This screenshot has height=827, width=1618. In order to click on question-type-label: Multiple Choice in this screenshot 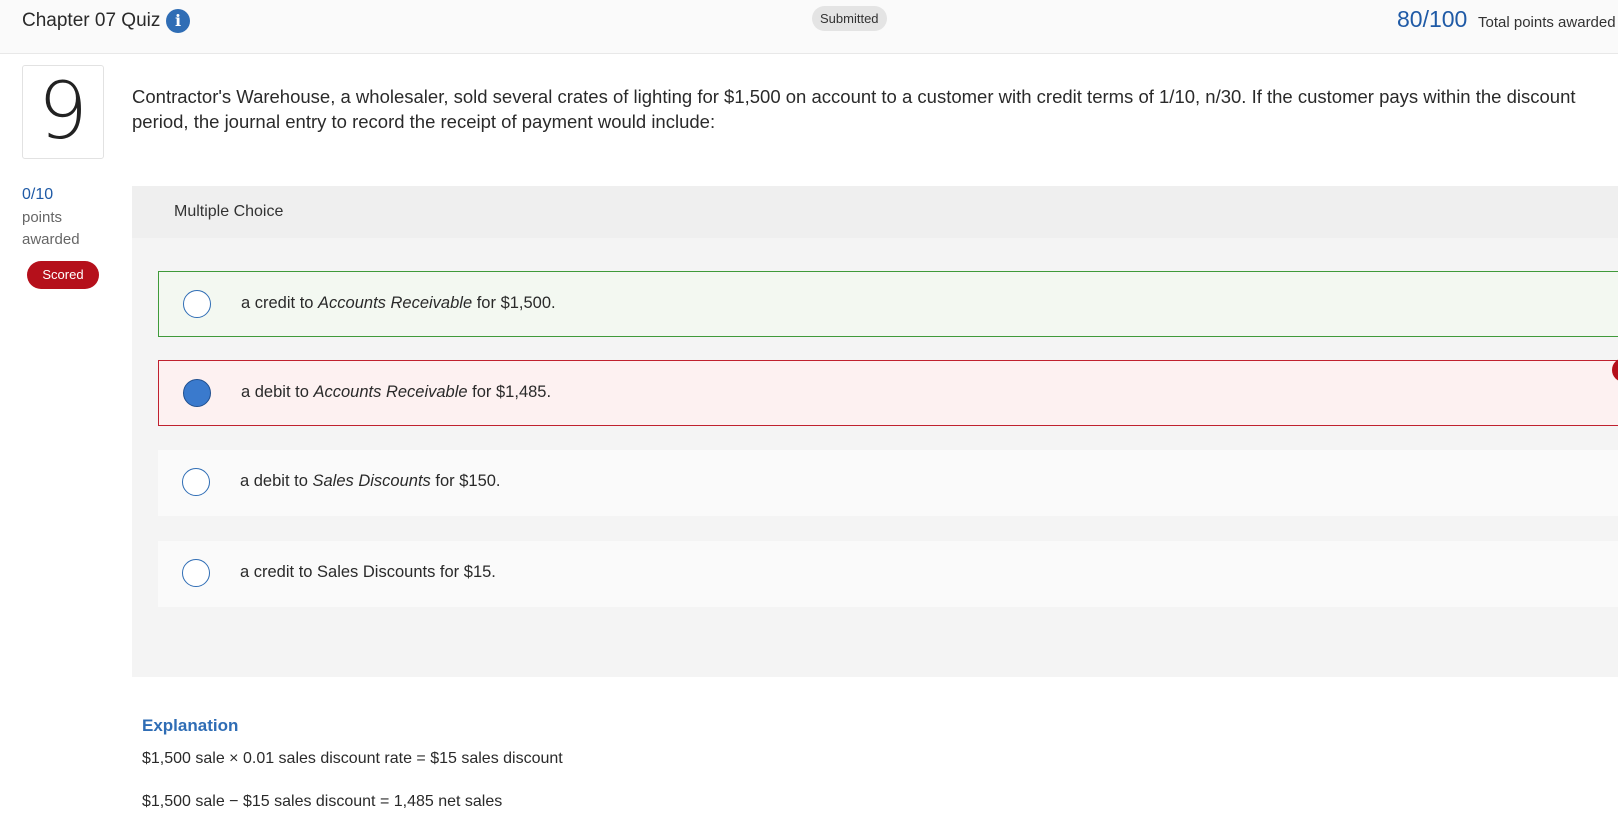, I will do `click(229, 211)`.